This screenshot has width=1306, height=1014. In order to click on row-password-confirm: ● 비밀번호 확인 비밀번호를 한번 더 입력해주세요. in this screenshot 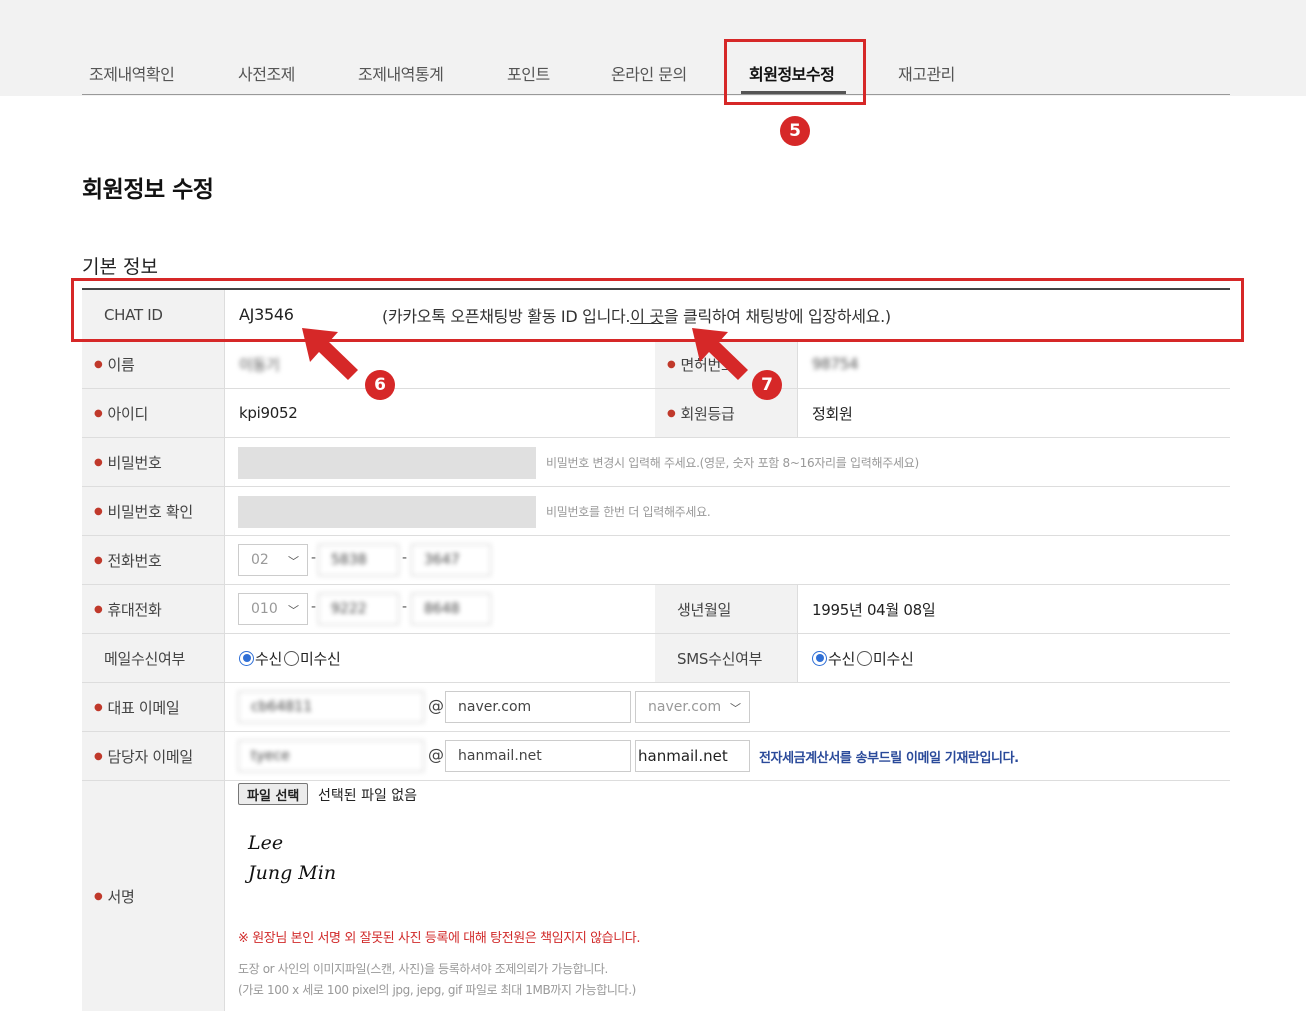, I will do `click(656, 511)`.